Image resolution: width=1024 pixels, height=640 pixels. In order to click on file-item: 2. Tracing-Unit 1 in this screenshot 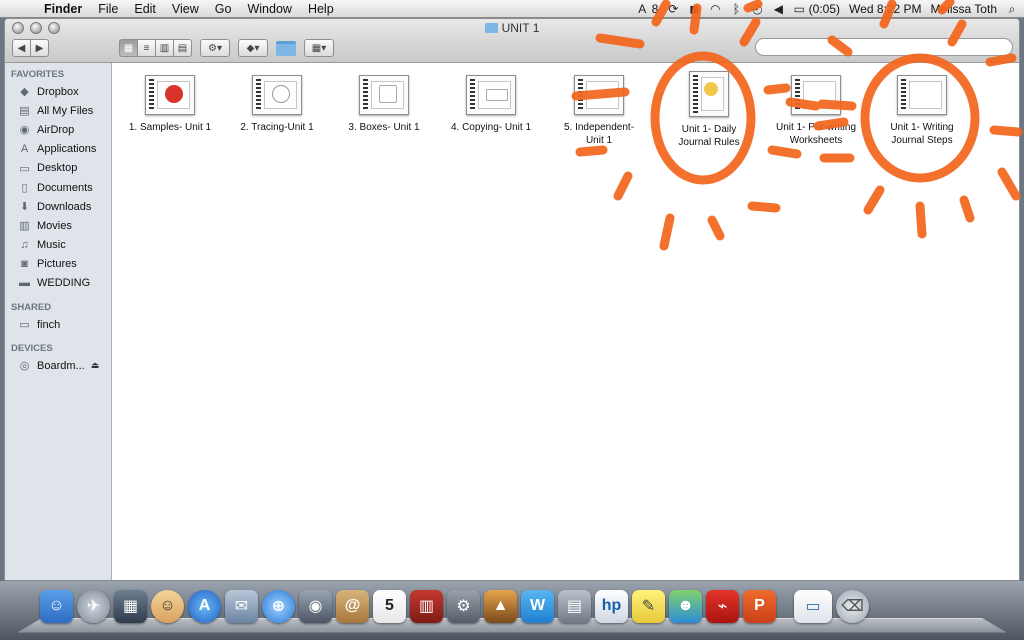, I will do `click(277, 104)`.